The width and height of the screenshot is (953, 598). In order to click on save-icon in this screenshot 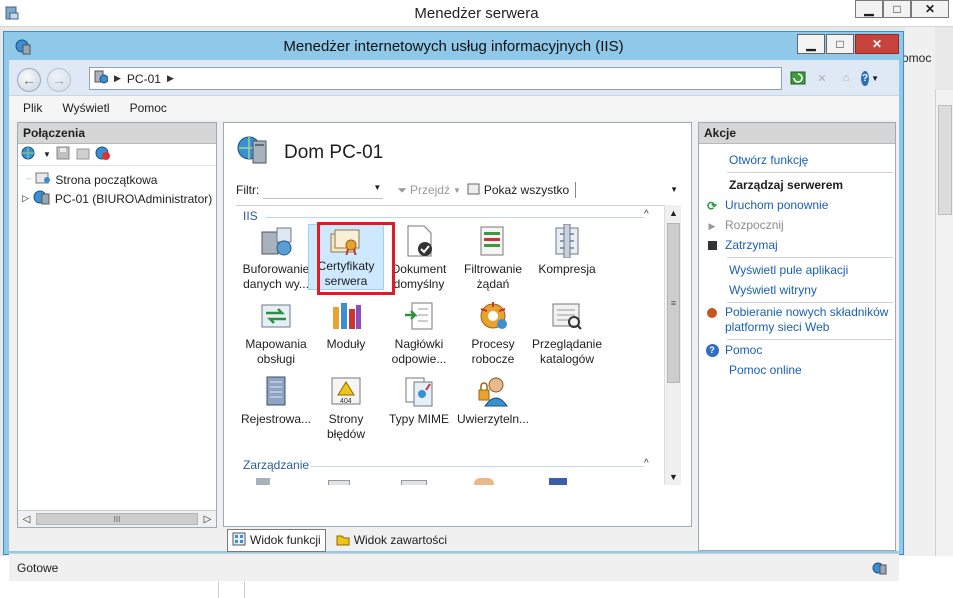, I will do `click(63, 154)`.